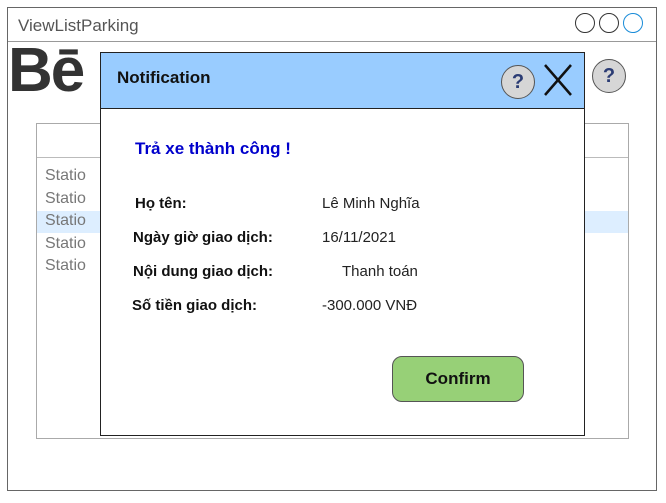  I want to click on name-label: Họ tên:, so click(161, 203).